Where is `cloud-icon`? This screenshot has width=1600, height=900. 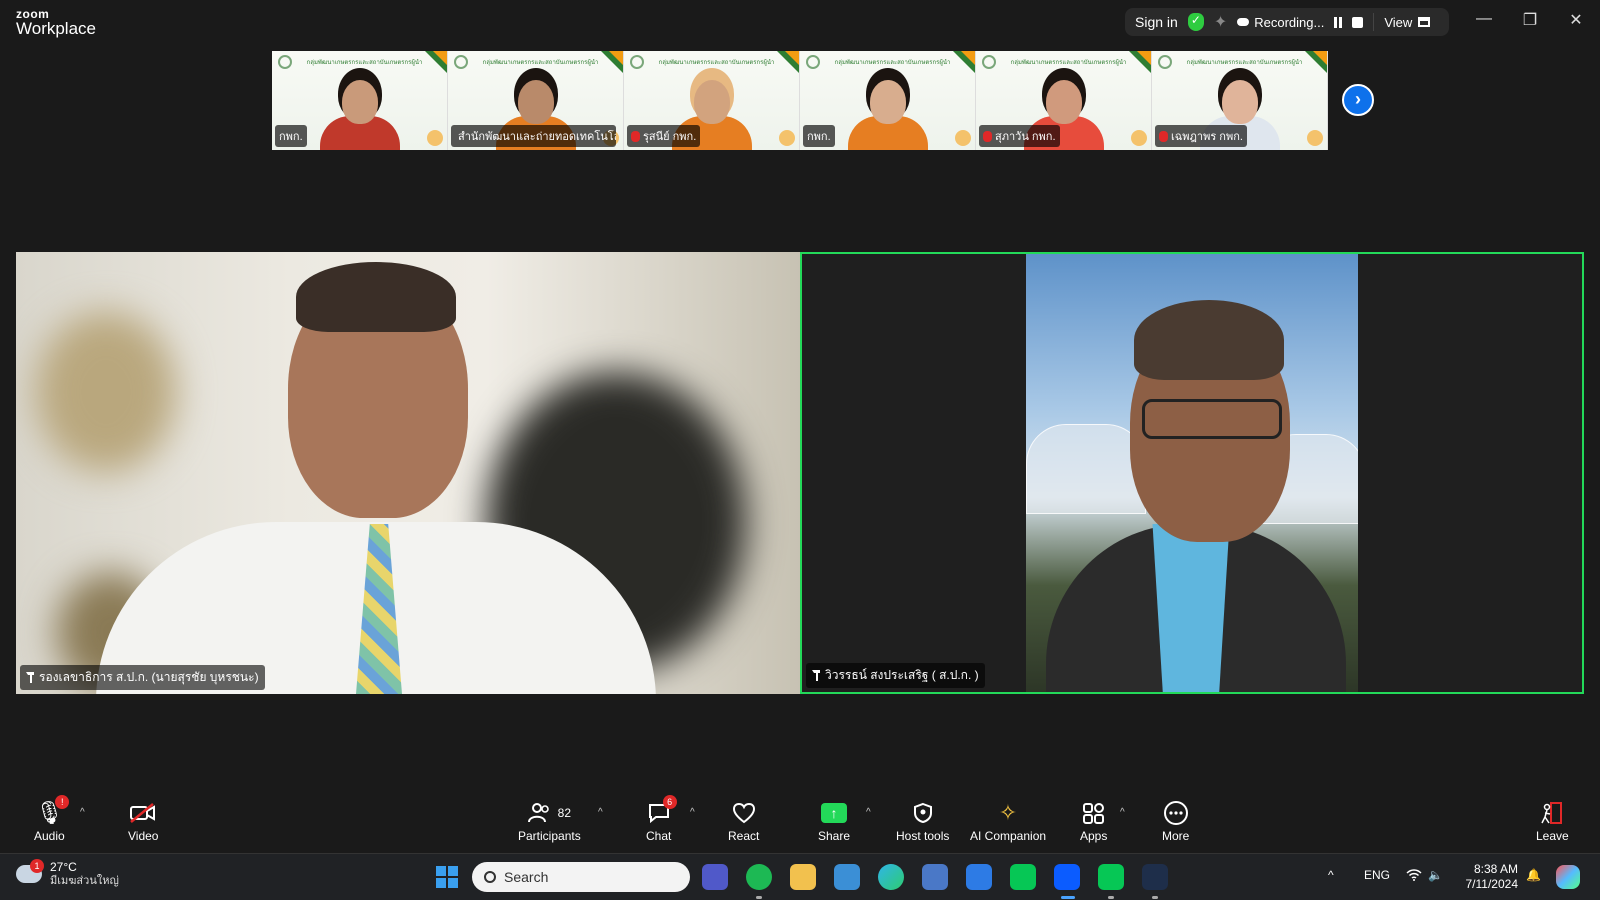 cloud-icon is located at coordinates (1243, 22).